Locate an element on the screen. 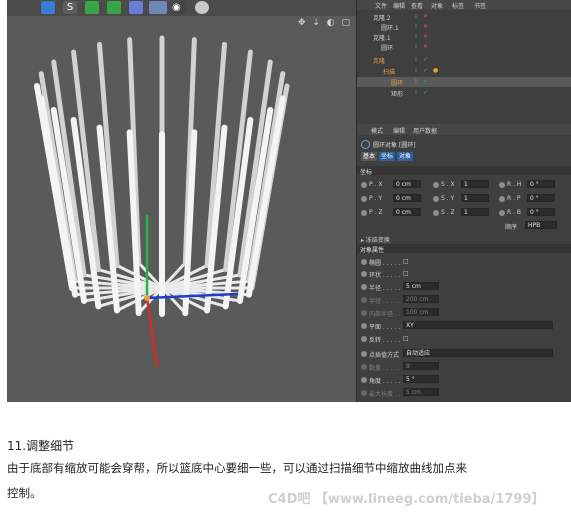 Image resolution: width=571 pixels, height=514 pixels. menu-tags: 标签 is located at coordinates (458, 5).